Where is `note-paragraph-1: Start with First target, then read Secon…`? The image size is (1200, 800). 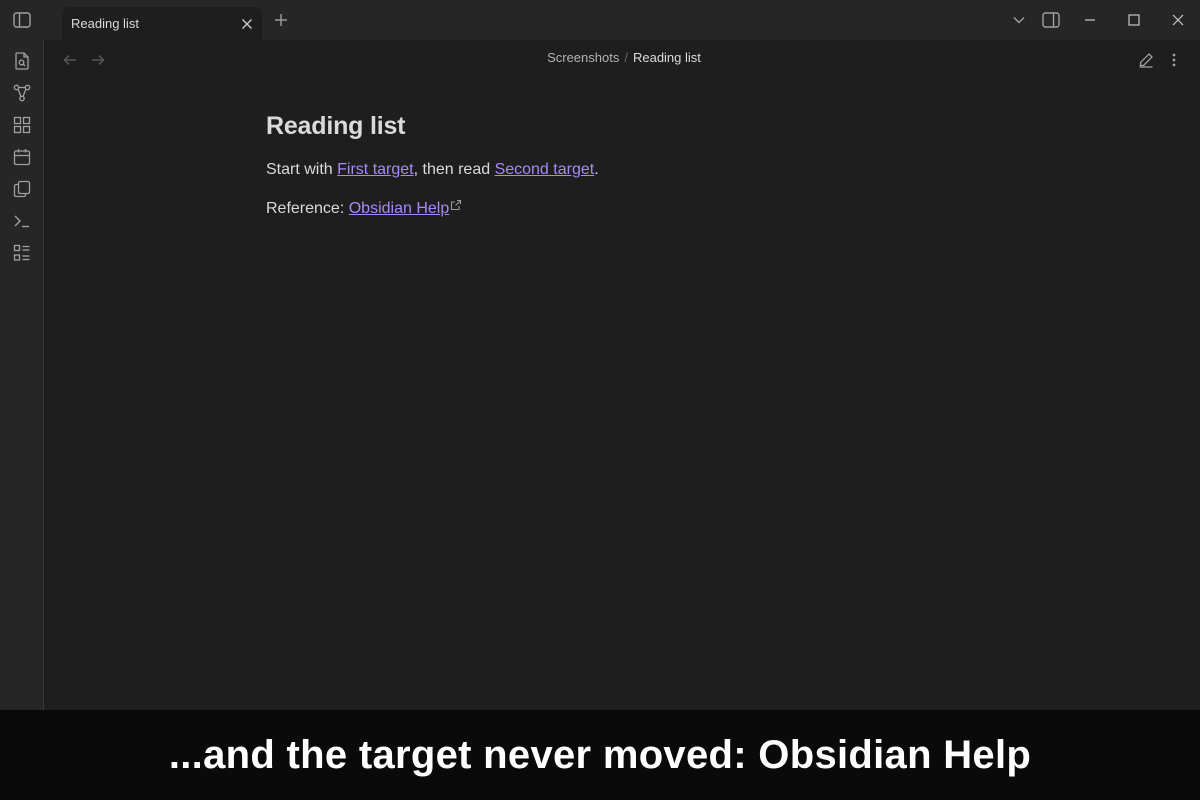
note-paragraph-1: Start with First target, then read Secon… is located at coordinates (616, 170).